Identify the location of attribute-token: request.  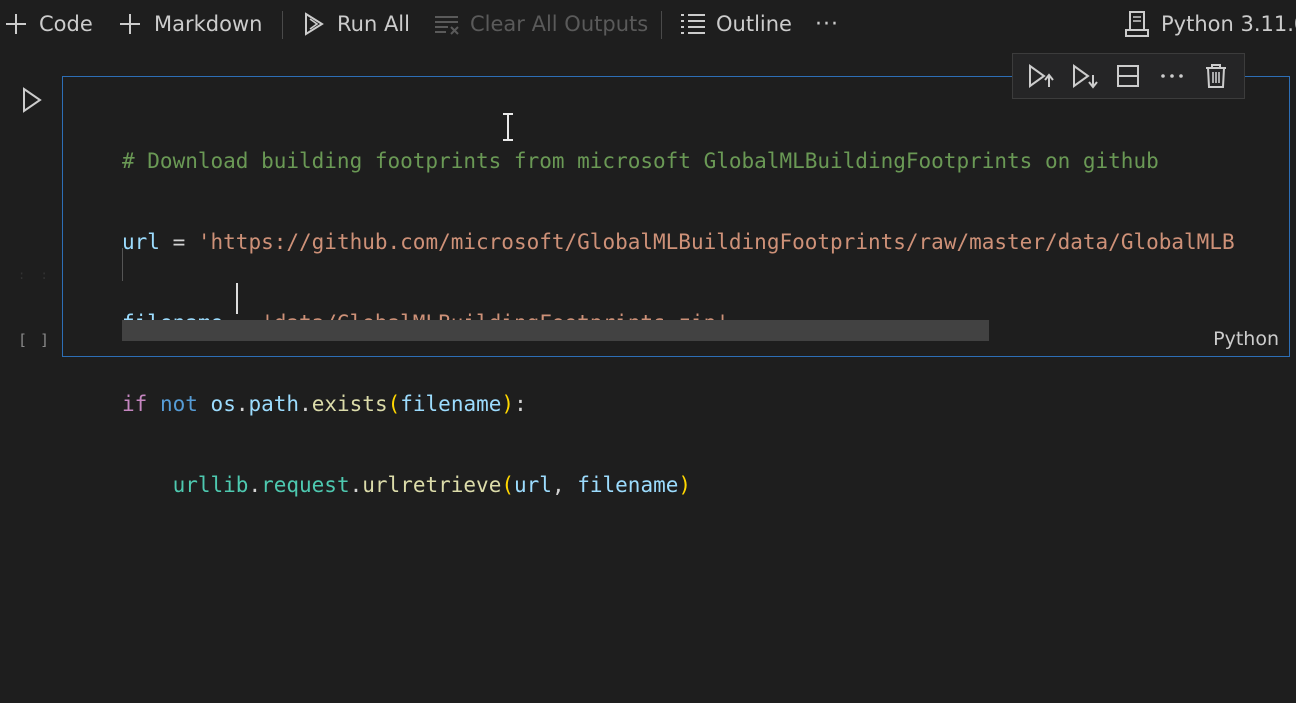
(305, 485).